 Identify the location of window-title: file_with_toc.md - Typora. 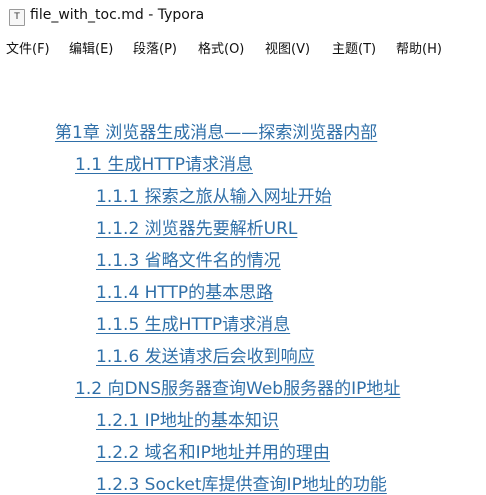
(117, 15).